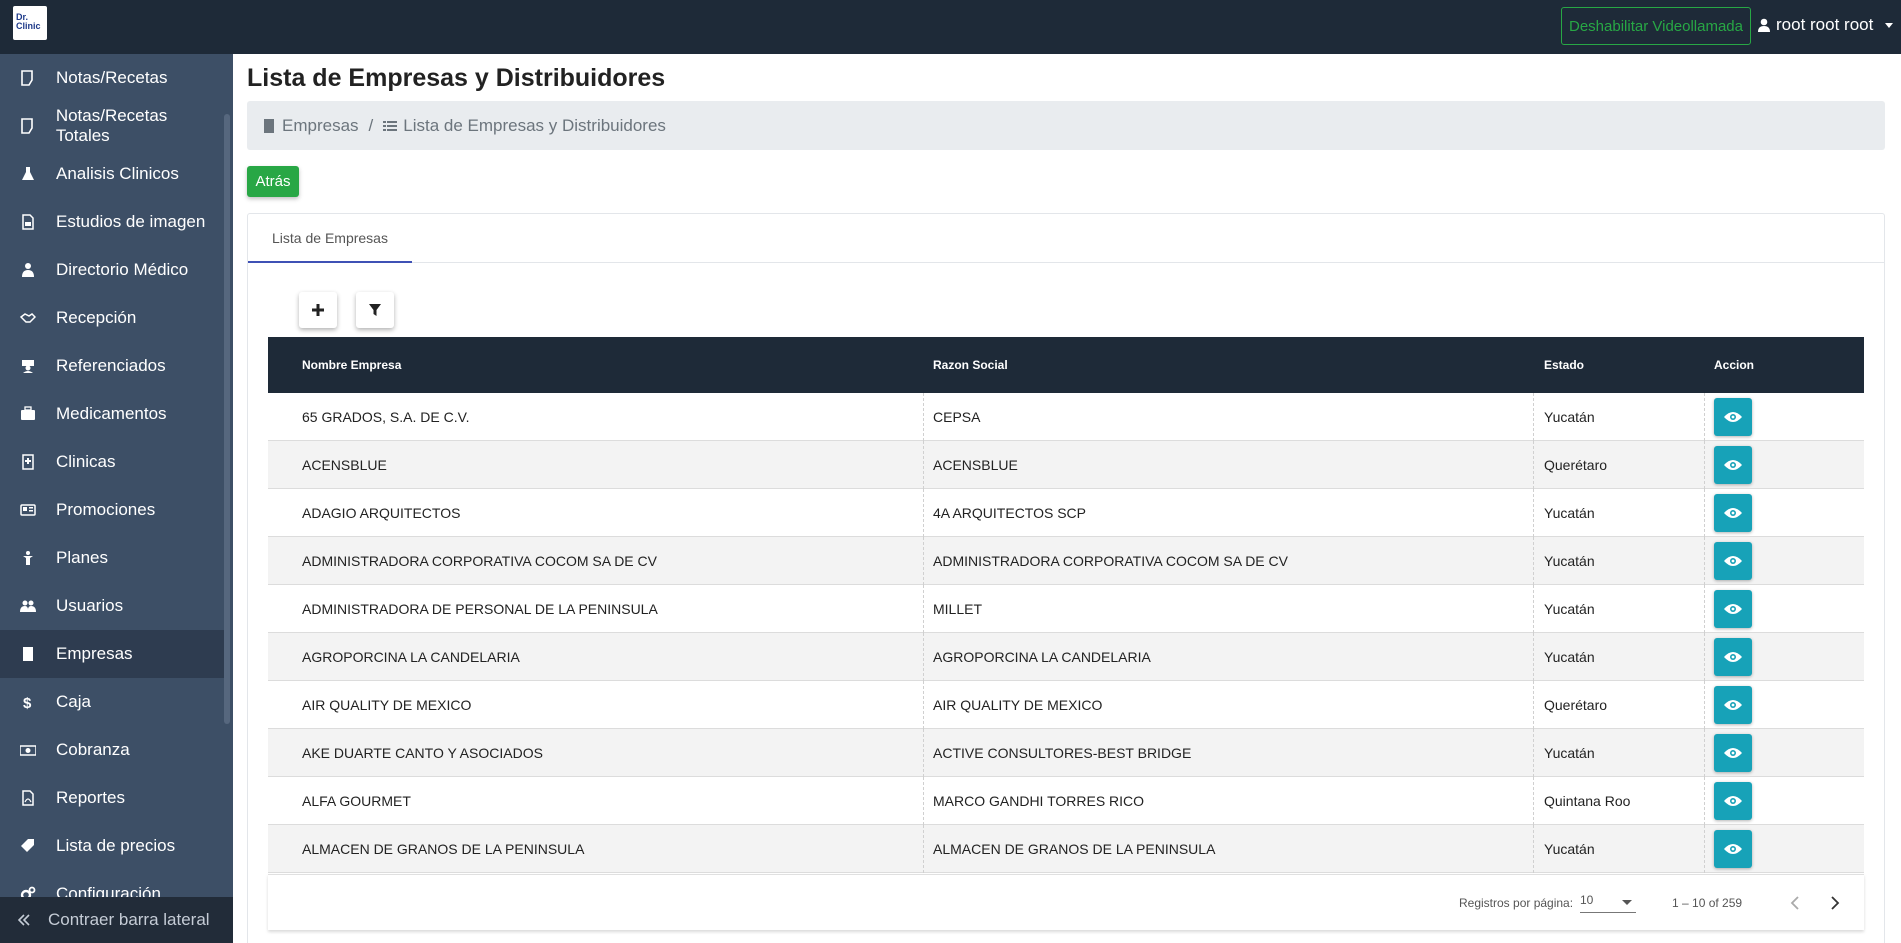 Image resolution: width=1901 pixels, height=943 pixels. Describe the element at coordinates (970, 365) in the screenshot. I see `col-header-razon: Razon Social` at that location.